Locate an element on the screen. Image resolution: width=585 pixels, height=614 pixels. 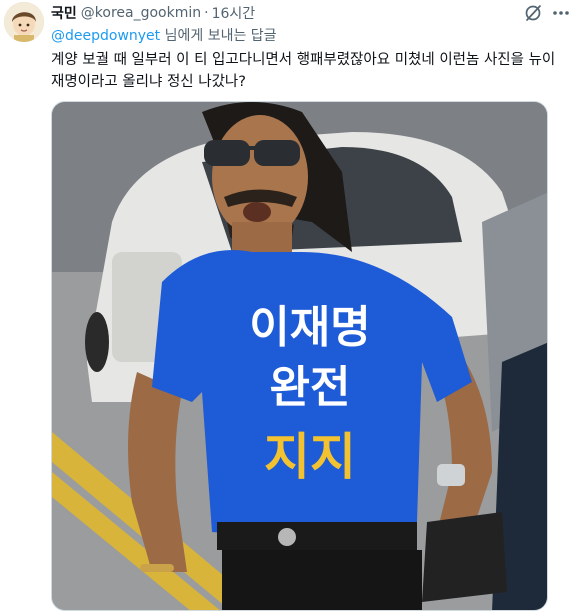
shirt-text-line-3: 지지 is located at coordinates (310, 457).